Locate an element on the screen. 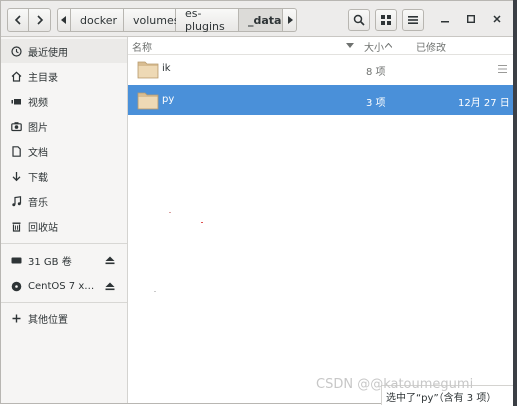 This screenshot has height=406, width=517. back-button is located at coordinates (18, 20).